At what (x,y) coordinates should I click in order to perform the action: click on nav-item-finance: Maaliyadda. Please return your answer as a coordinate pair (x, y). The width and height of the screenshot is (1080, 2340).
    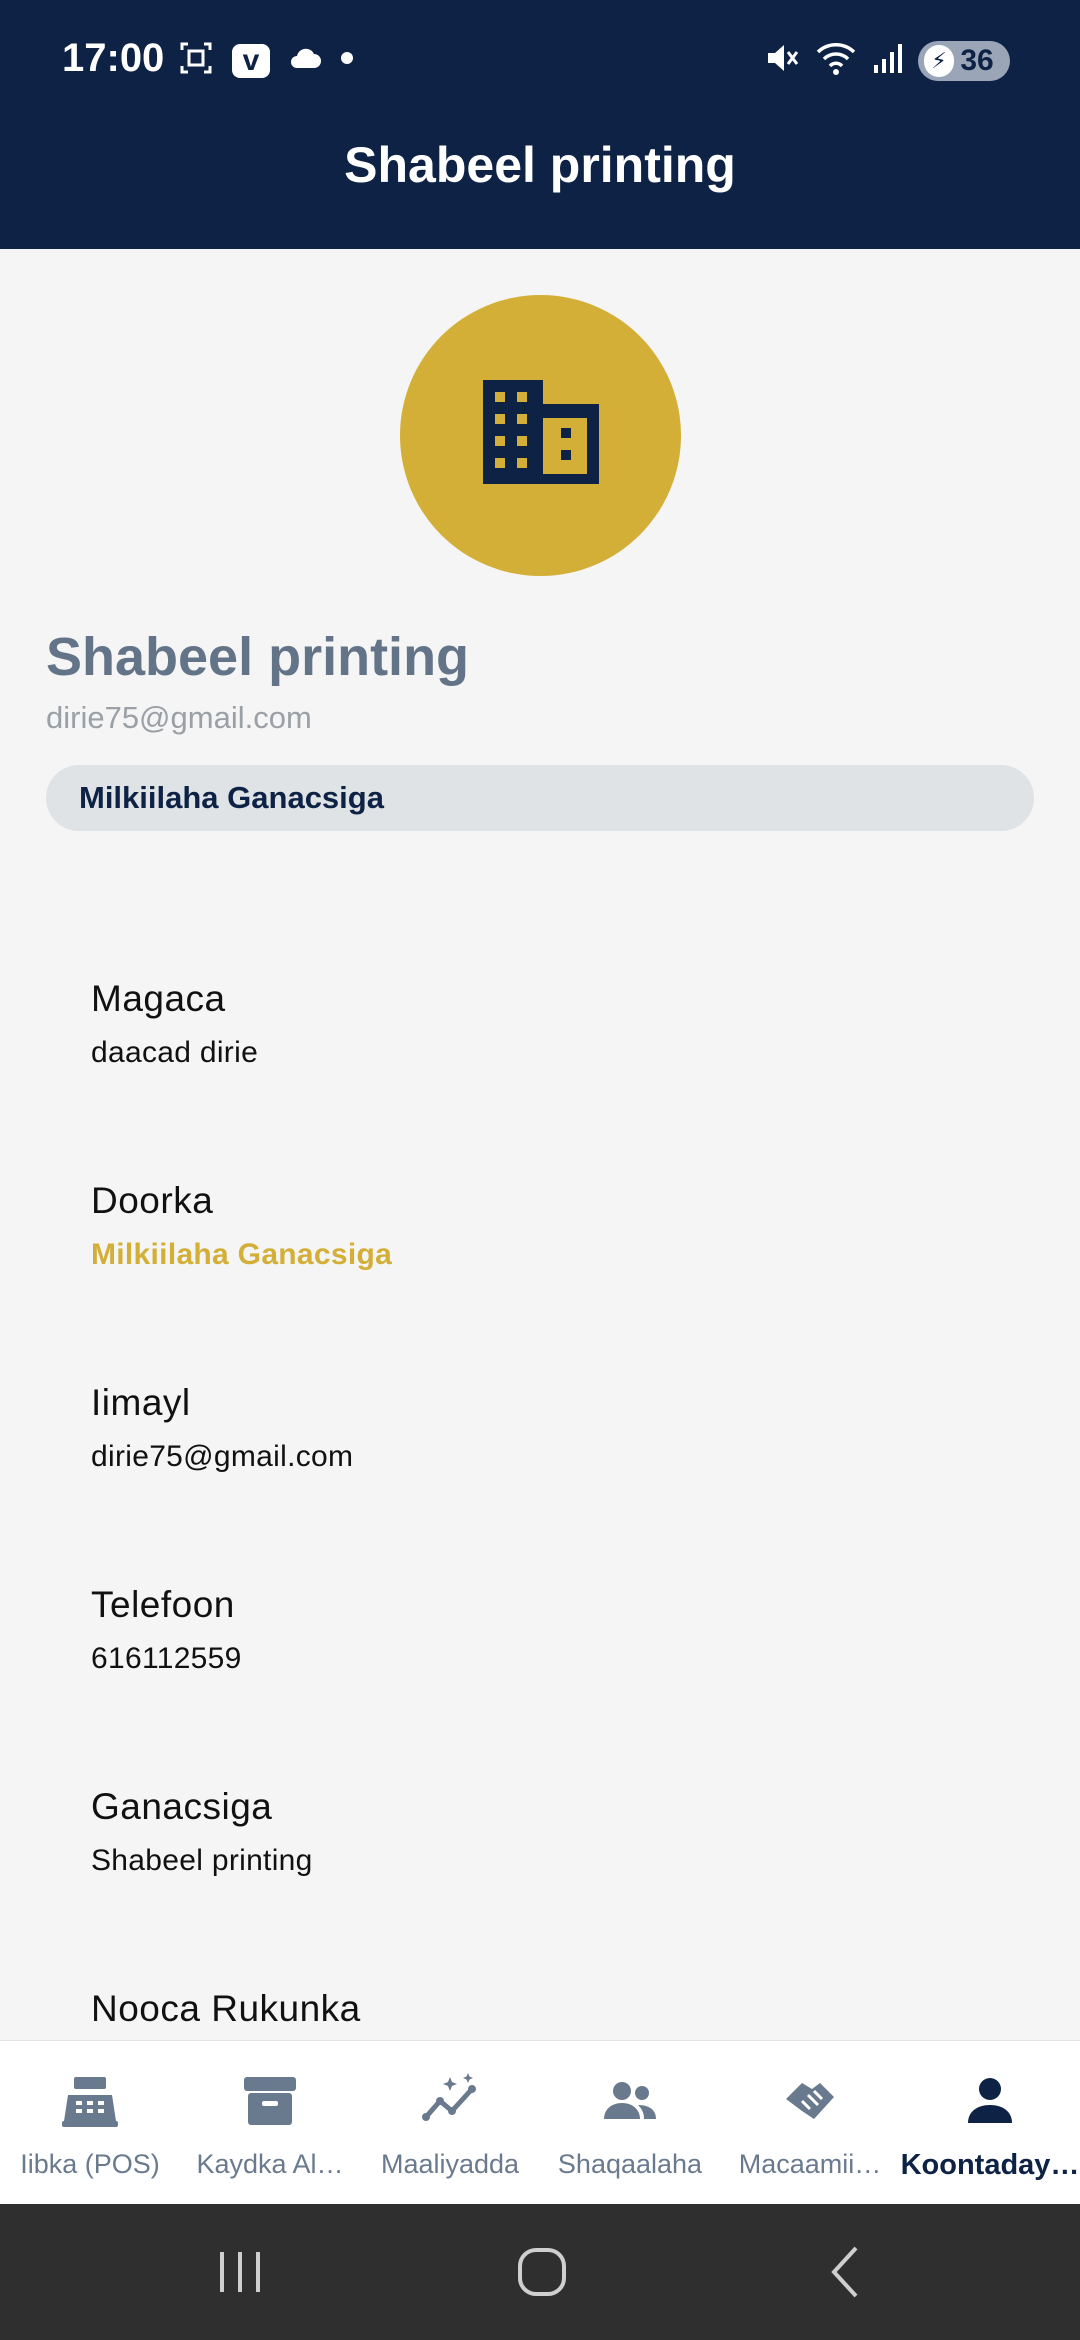
    Looking at the image, I should click on (450, 2123).